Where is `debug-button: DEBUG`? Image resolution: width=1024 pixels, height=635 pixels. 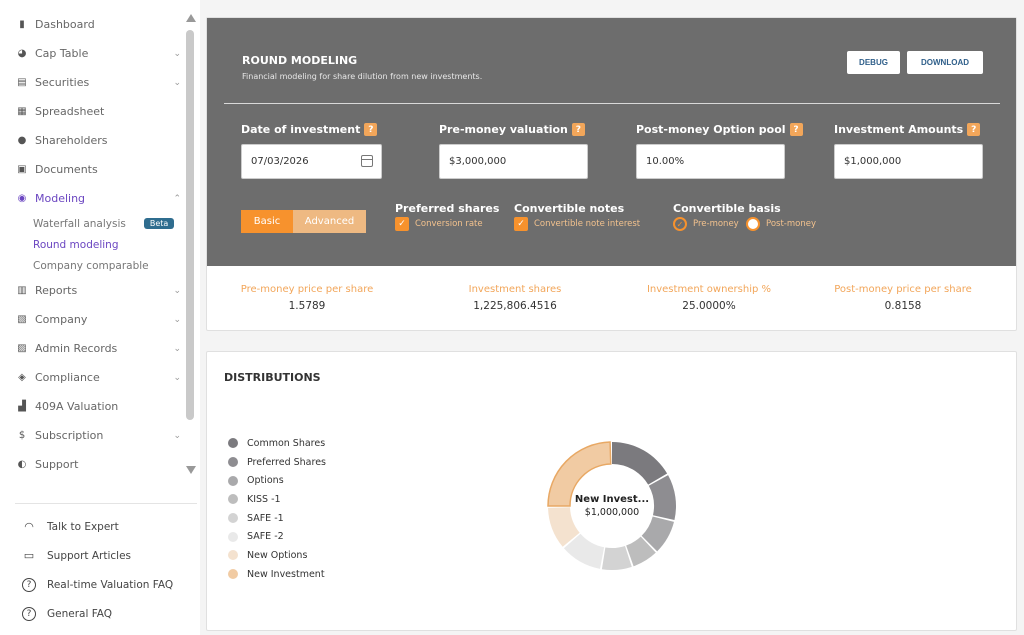
debug-button: DEBUG is located at coordinates (873, 62).